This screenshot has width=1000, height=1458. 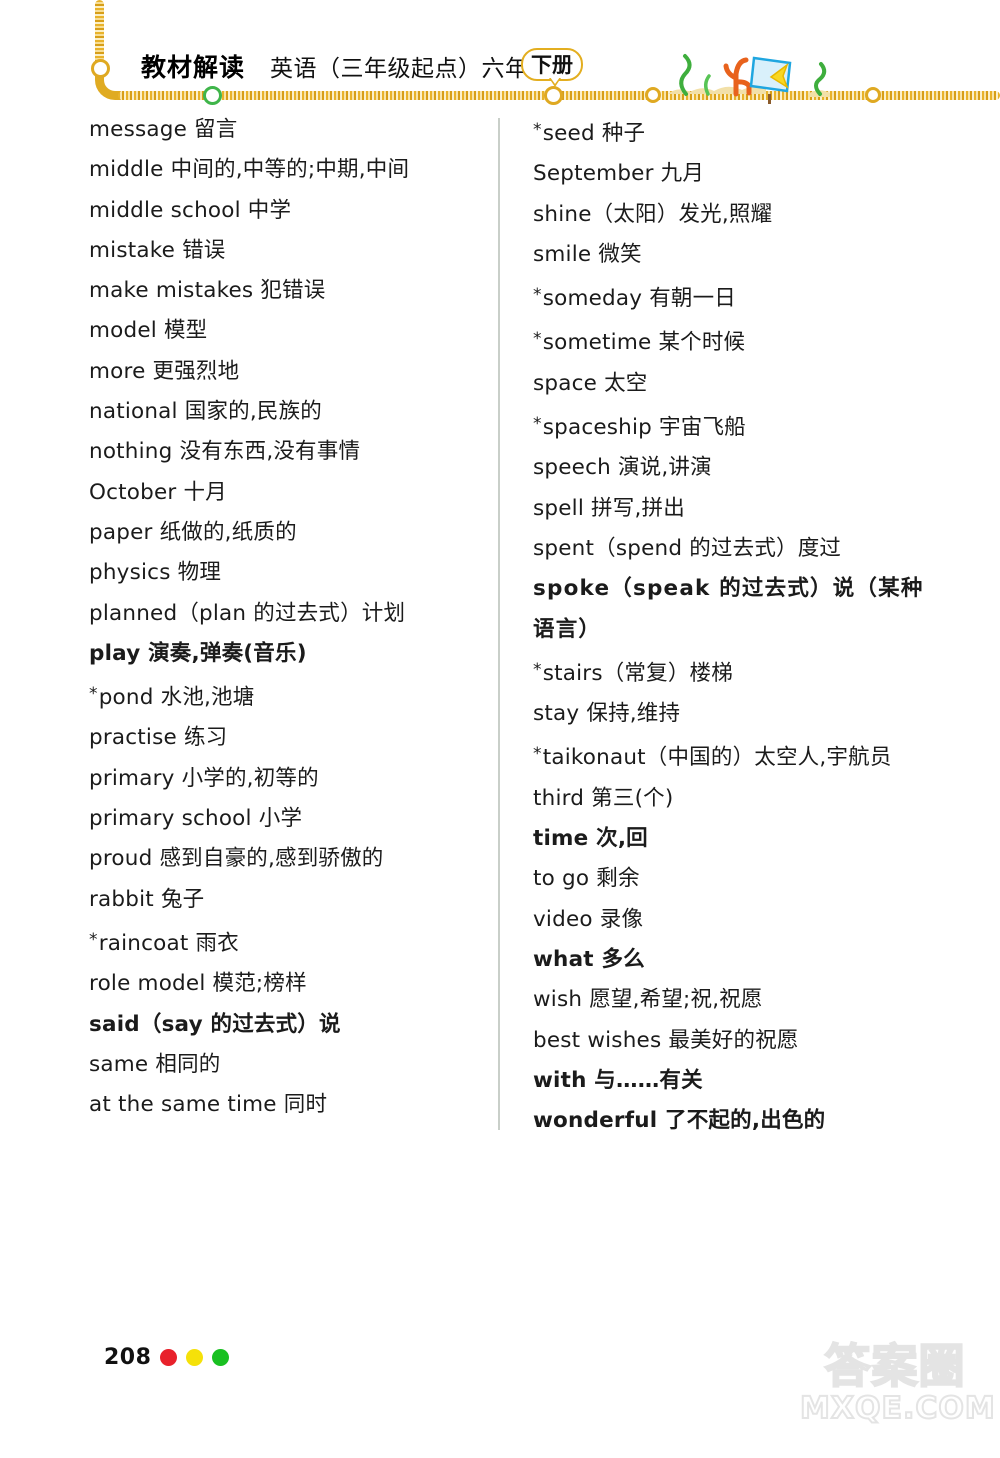 What do you see at coordinates (687, 548) in the screenshot?
I see `vocabulary-entry-text: spent（spend 的过去式）度过` at bounding box center [687, 548].